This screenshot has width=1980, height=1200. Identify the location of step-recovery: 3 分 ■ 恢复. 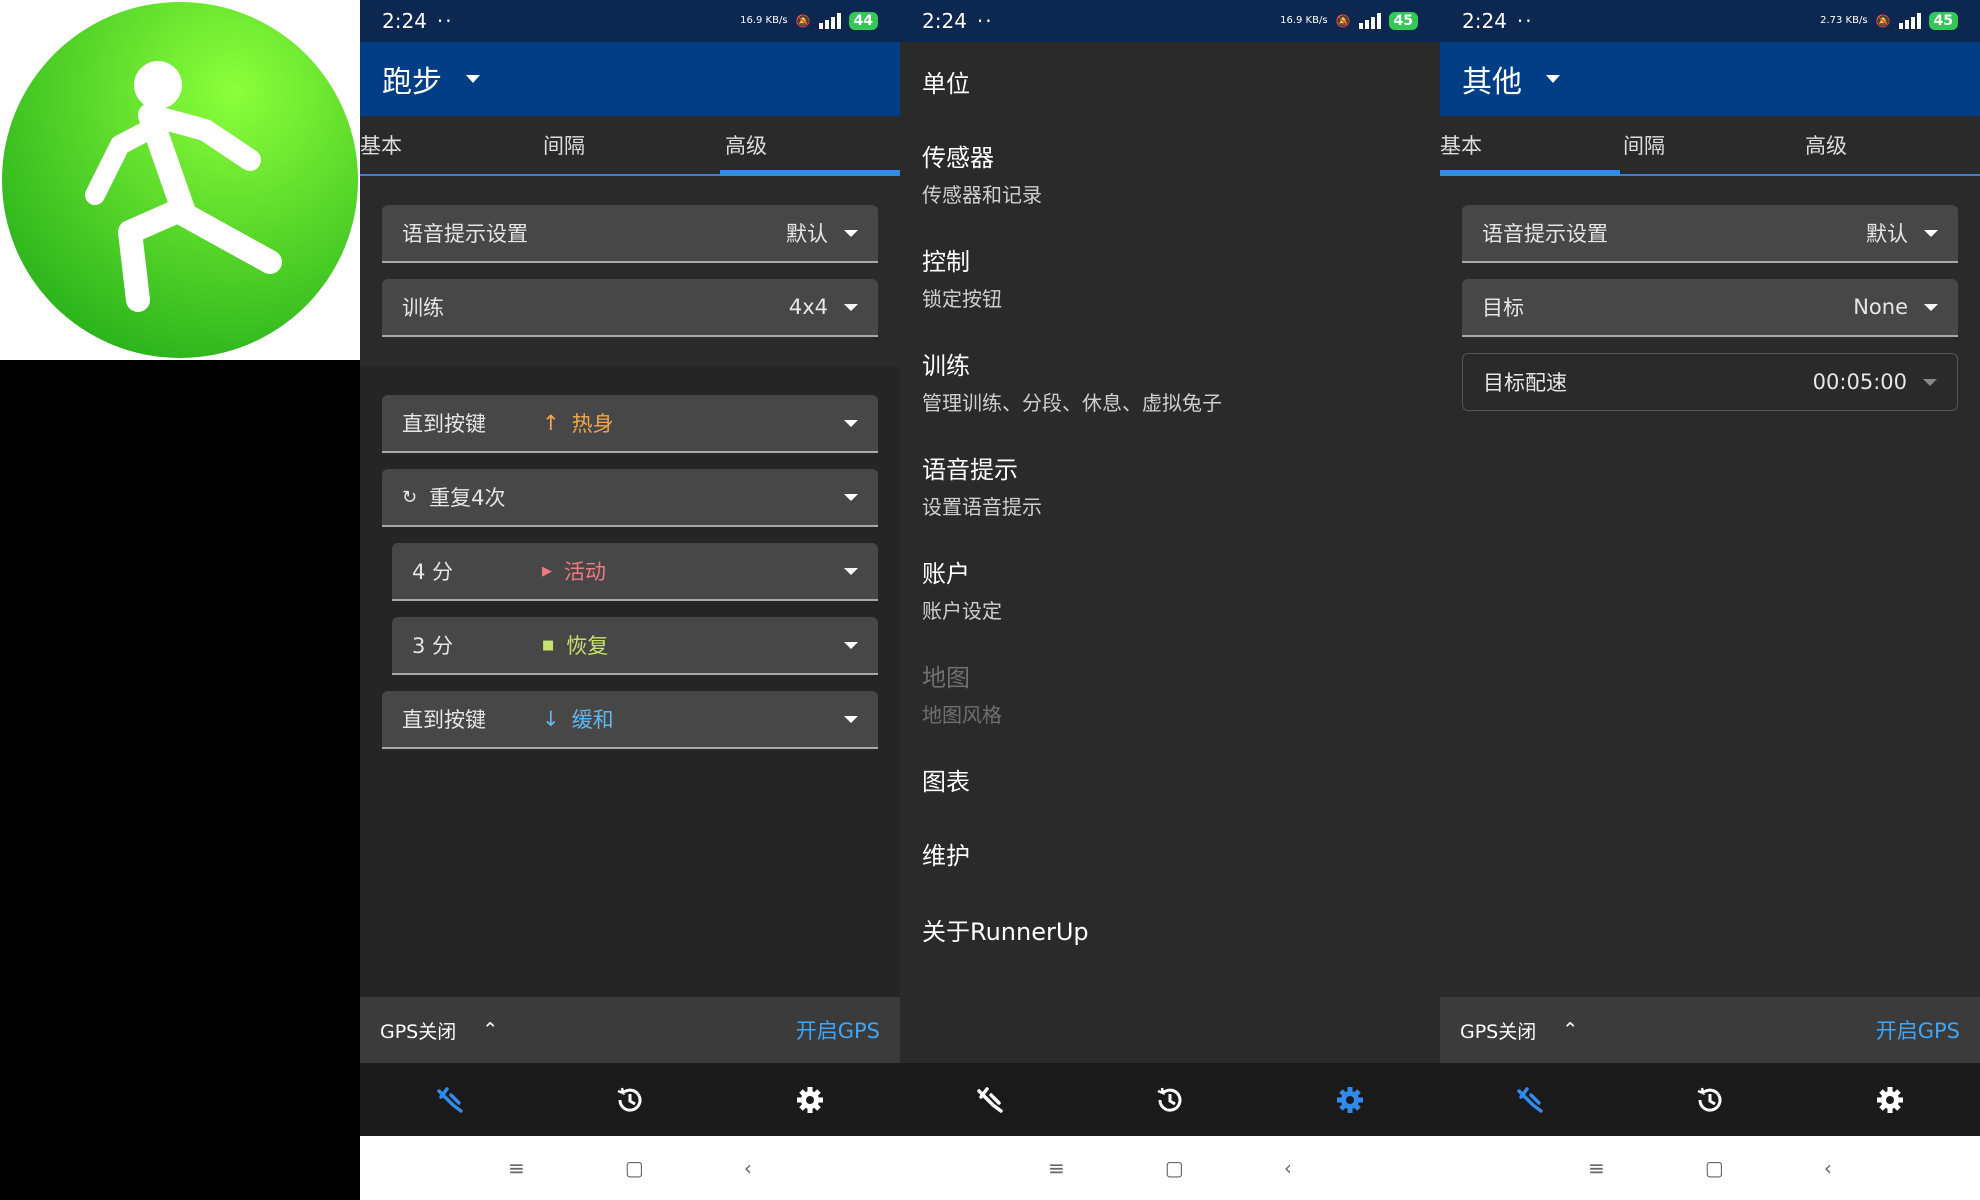
(635, 646).